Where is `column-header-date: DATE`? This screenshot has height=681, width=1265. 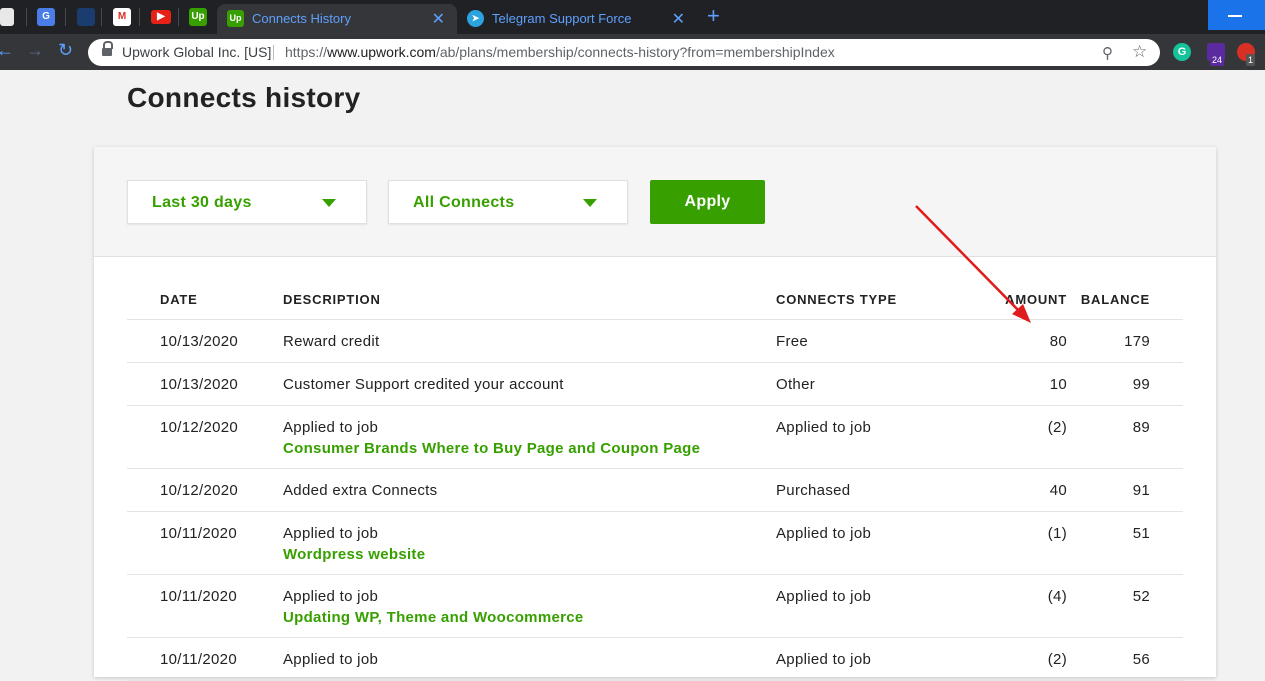
column-header-date: DATE is located at coordinates (179, 299).